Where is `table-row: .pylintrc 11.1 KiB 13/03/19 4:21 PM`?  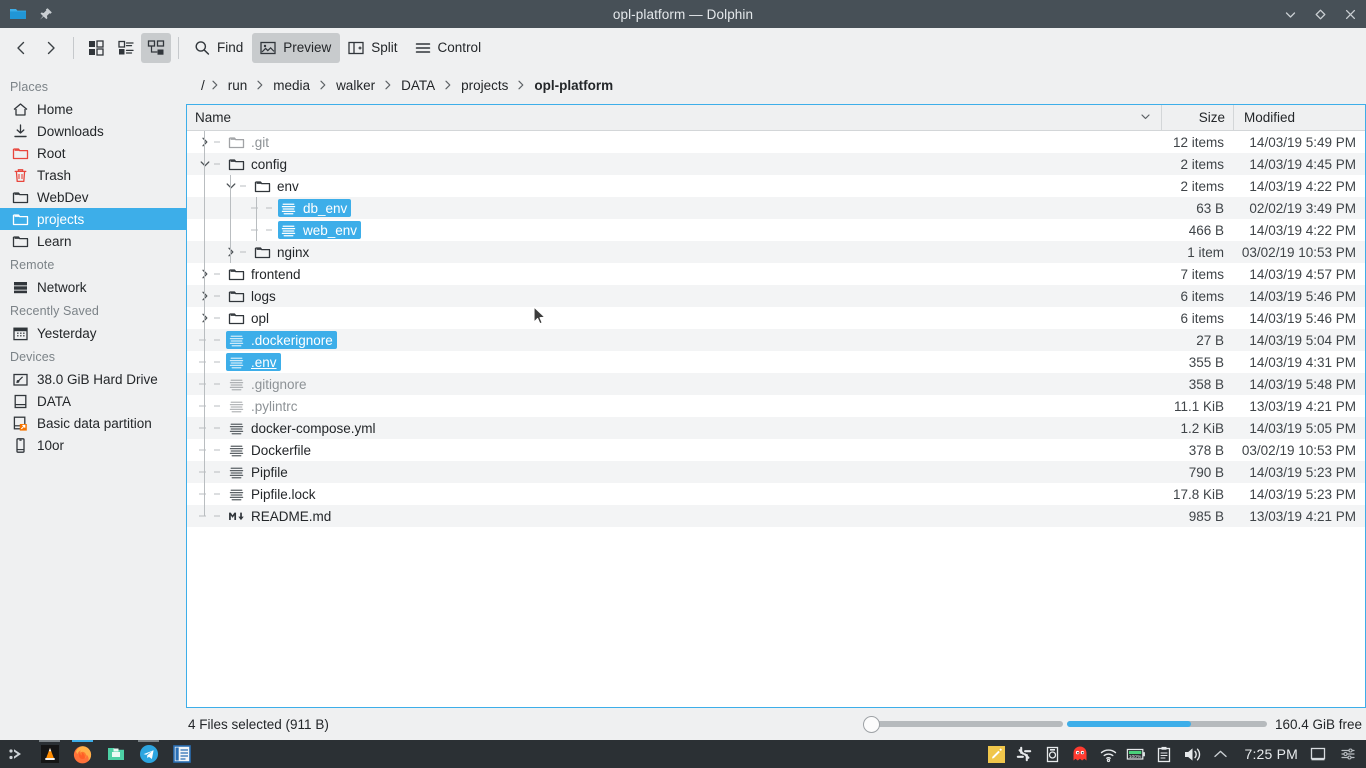 table-row: .pylintrc 11.1 KiB 13/03/19 4:21 PM is located at coordinates (776, 406).